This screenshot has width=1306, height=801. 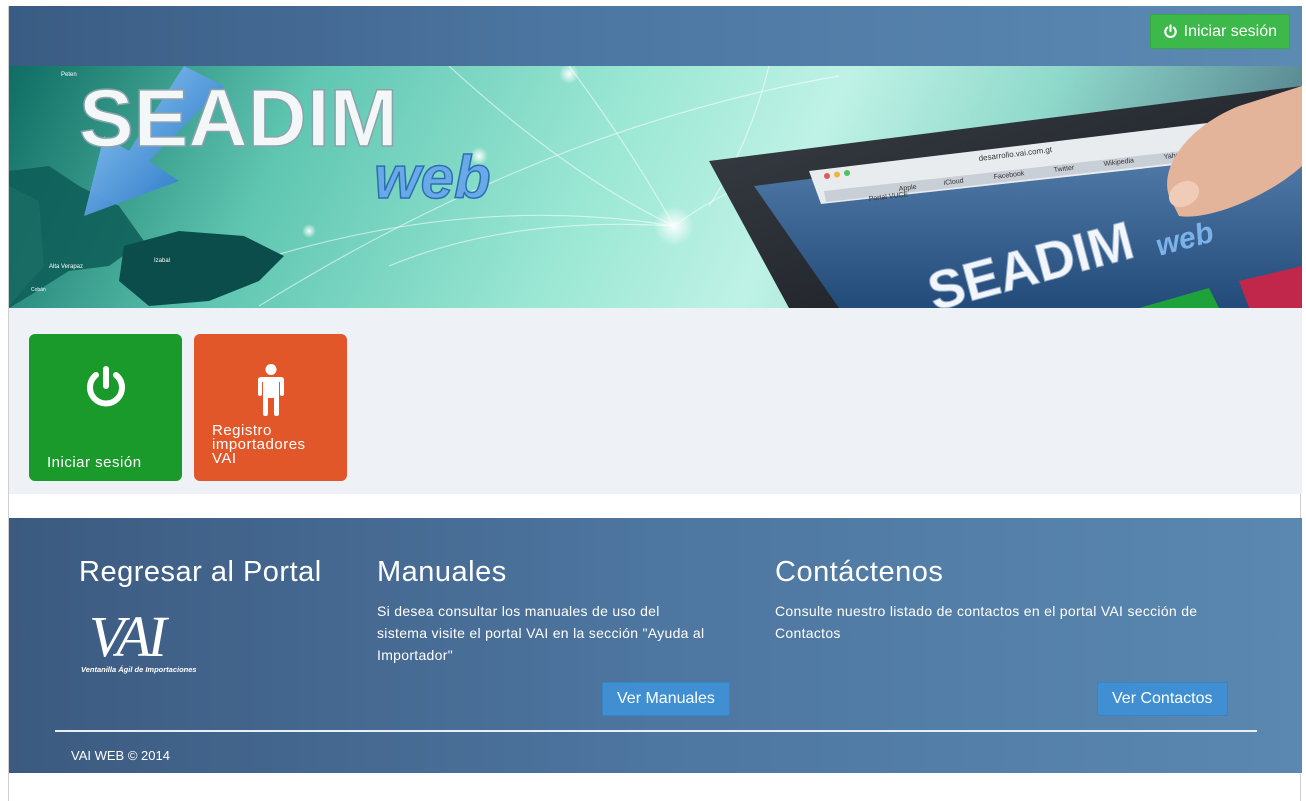 What do you see at coordinates (859, 572) in the screenshot?
I see `contact-heading: Contáctenos` at bounding box center [859, 572].